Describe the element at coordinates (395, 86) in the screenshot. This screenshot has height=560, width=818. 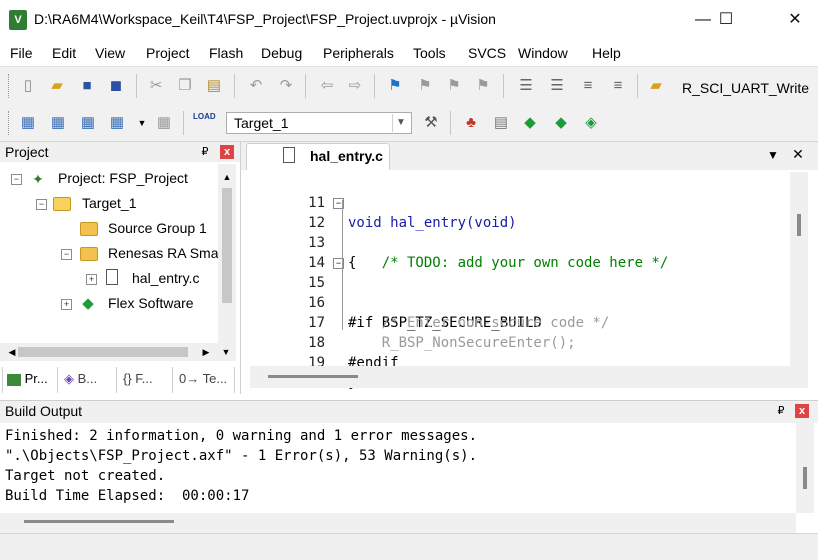
I see `bookmark-flag-icon: ⚑` at that location.